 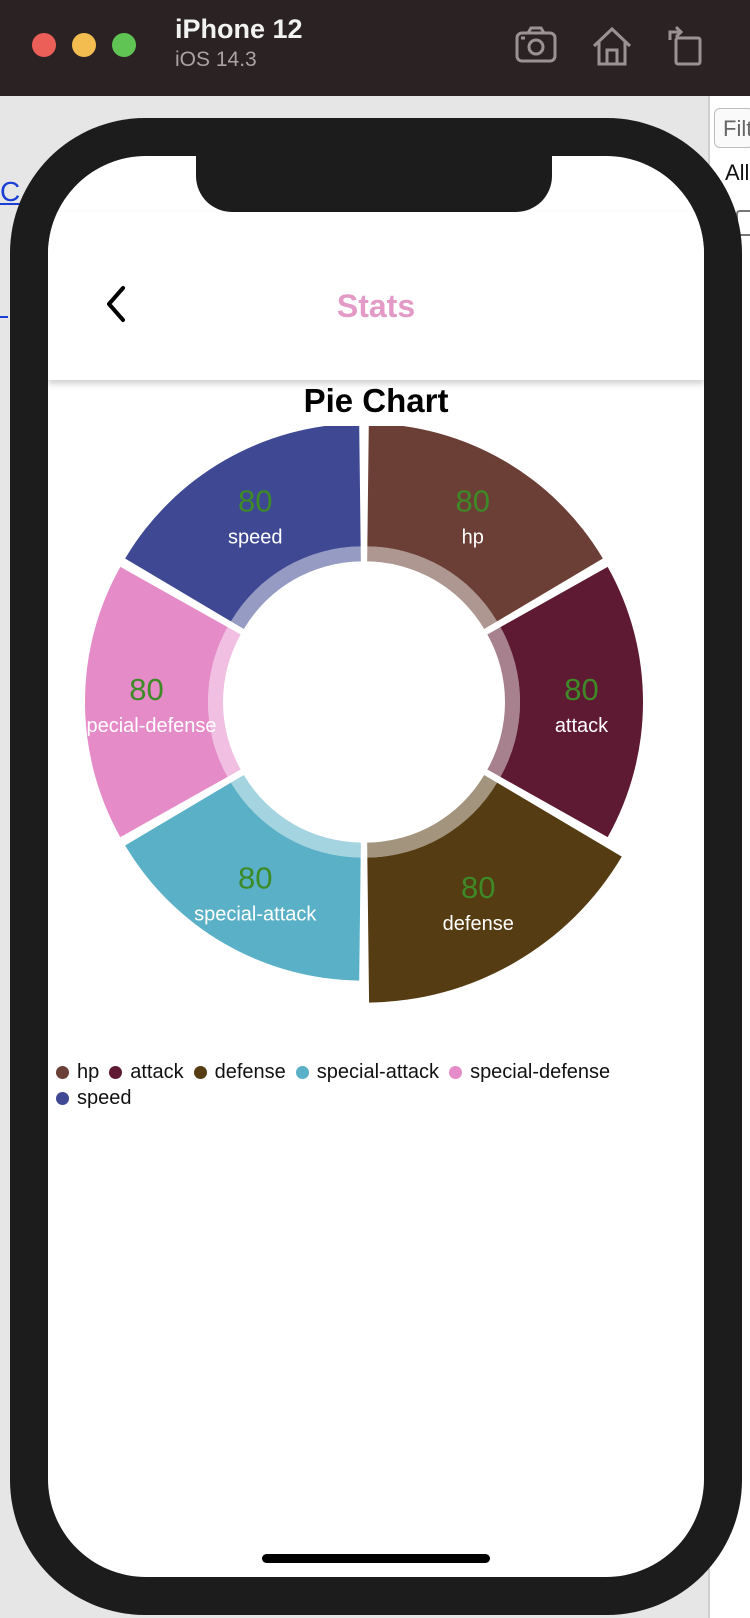 I want to click on page-title: Stats, so click(x=376, y=306).